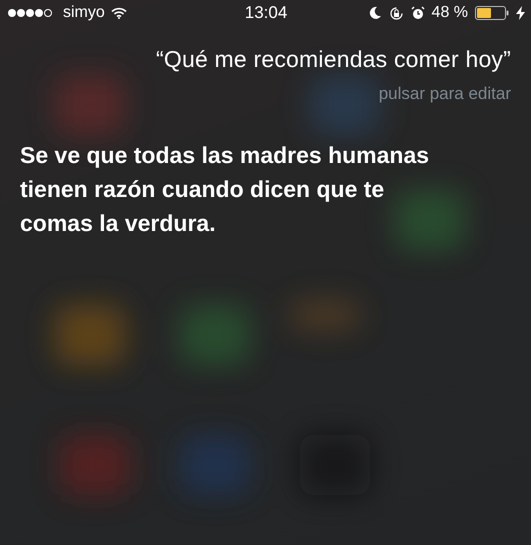 The width and height of the screenshot is (531, 545). Describe the element at coordinates (396, 13) in the screenshot. I see `rotation-lock-icon` at that location.